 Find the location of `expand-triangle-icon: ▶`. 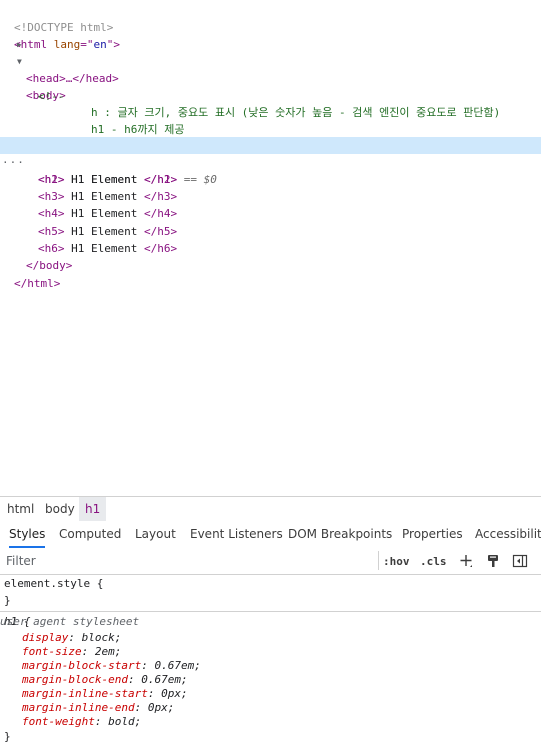

expand-triangle-icon: ▶ is located at coordinates (19, 44).